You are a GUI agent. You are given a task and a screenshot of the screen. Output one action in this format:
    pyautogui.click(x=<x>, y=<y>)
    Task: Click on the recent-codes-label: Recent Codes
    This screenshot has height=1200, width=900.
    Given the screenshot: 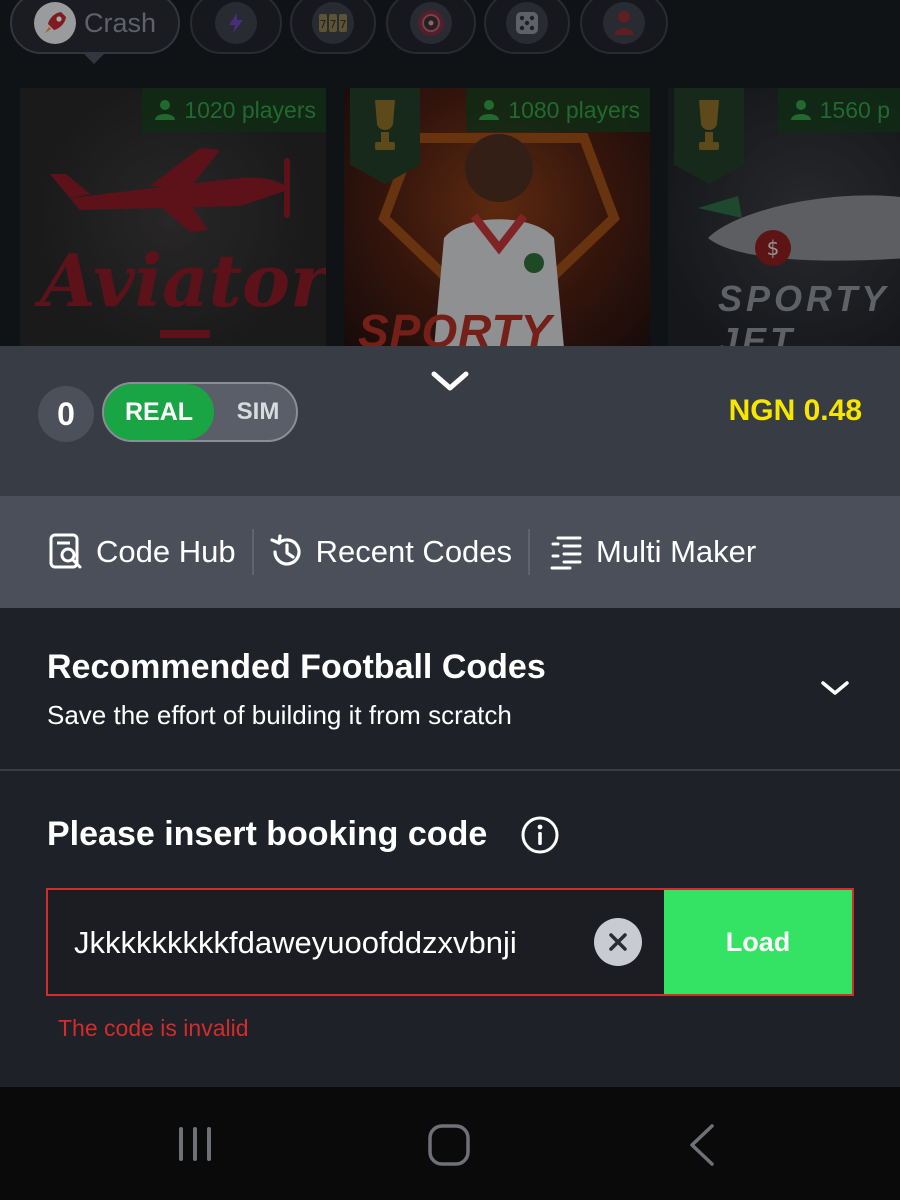 What is the action you would take?
    pyautogui.click(x=414, y=551)
    